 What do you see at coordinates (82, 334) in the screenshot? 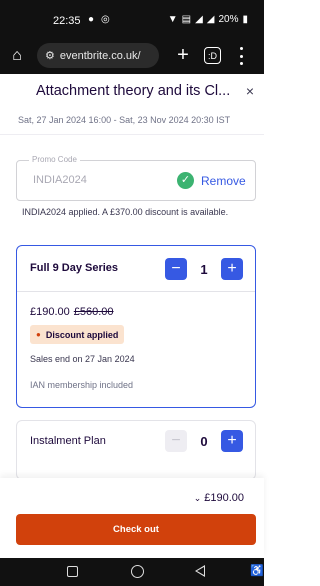
I see `discount-badge-label: Discount applied` at bounding box center [82, 334].